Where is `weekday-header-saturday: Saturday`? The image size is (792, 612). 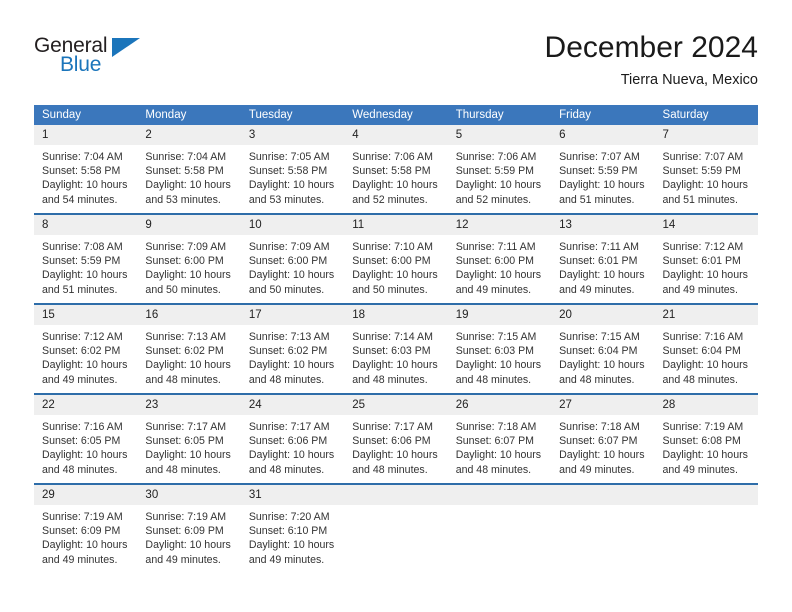 weekday-header-saturday: Saturday is located at coordinates (706, 115).